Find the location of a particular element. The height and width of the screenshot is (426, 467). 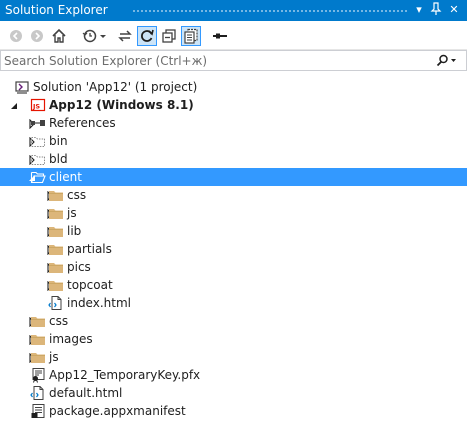

back-arrow-icon is located at coordinates (16, 36).